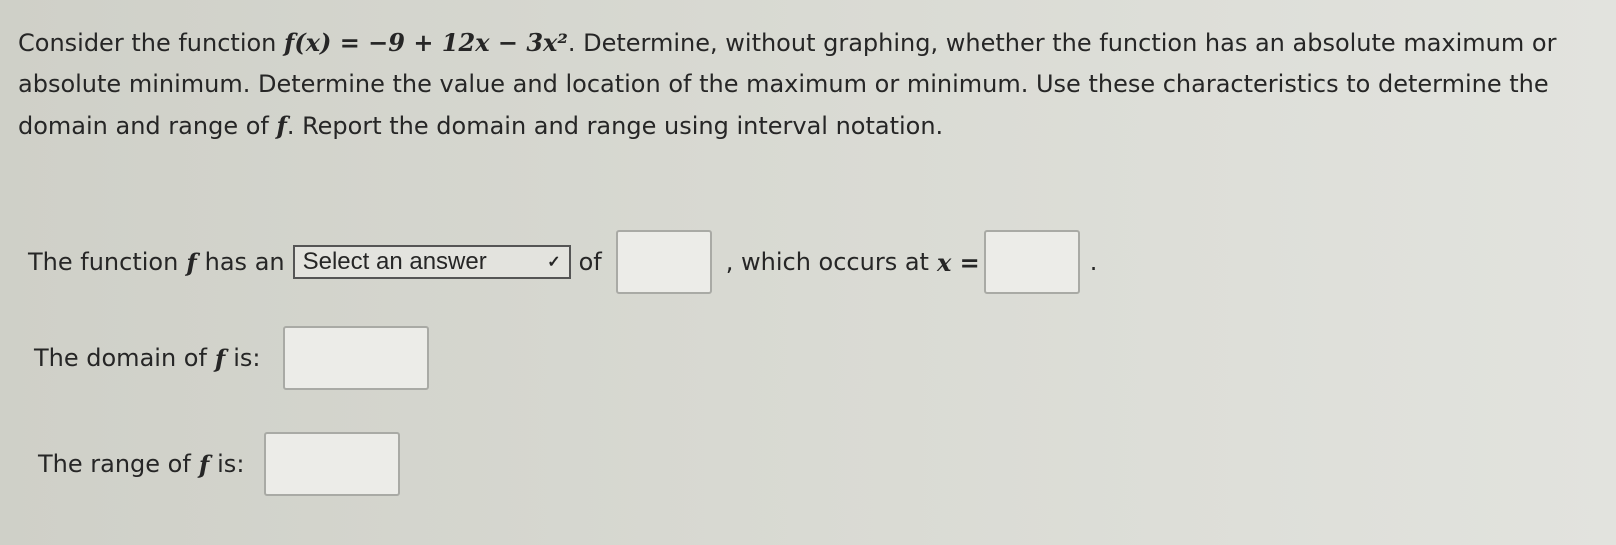 The image size is (1616, 545). What do you see at coordinates (147, 43) in the screenshot?
I see `intro-text: Consider the function` at bounding box center [147, 43].